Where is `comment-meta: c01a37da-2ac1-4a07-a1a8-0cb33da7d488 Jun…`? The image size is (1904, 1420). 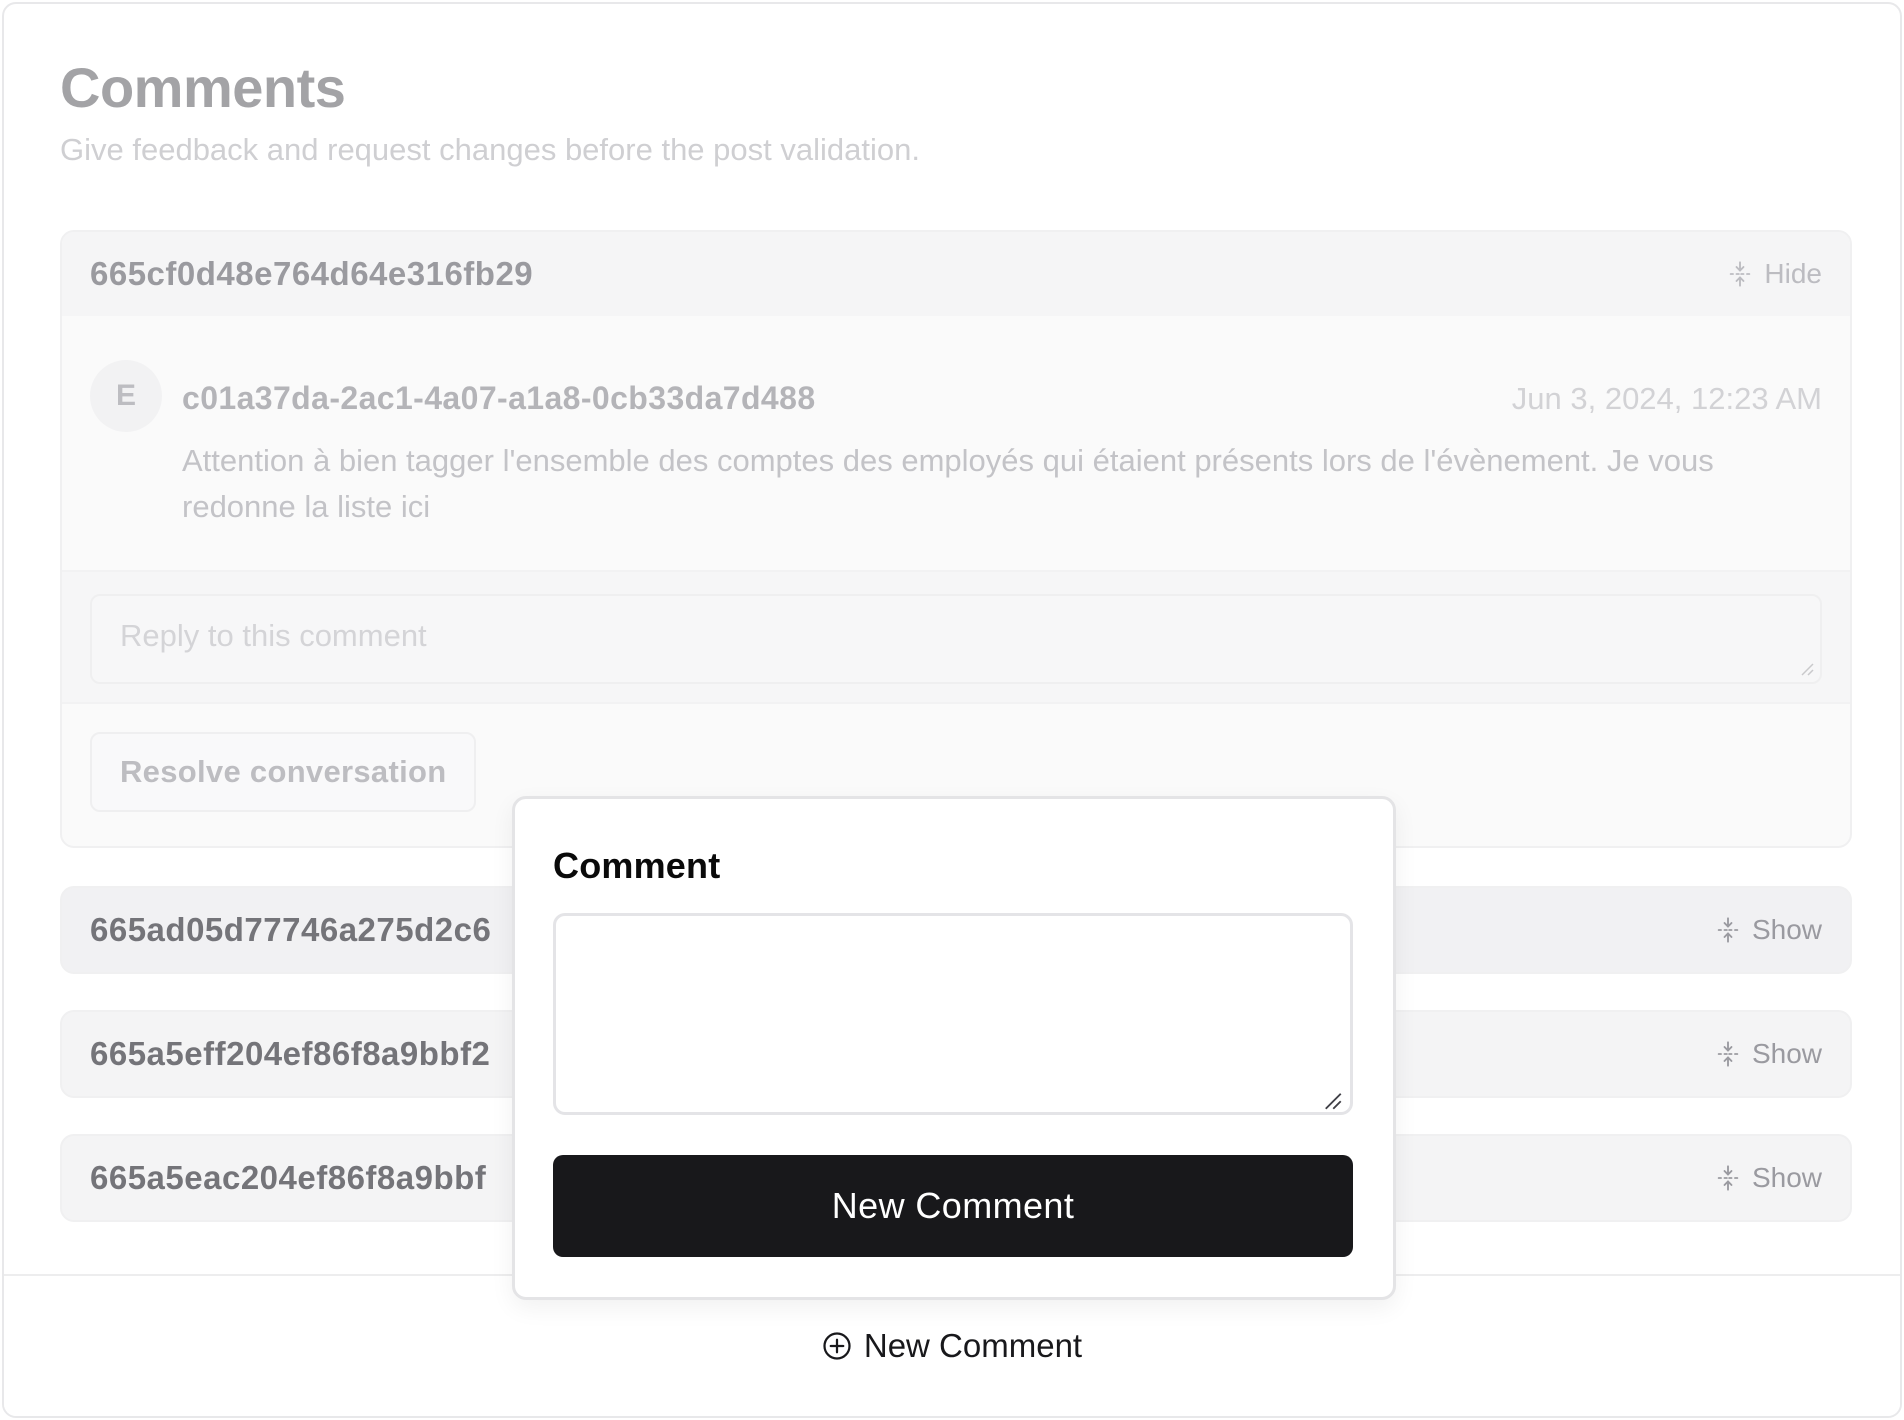
comment-meta: c01a37da-2ac1-4a07-a1a8-0cb33da7d488 Jun… is located at coordinates (1002, 398).